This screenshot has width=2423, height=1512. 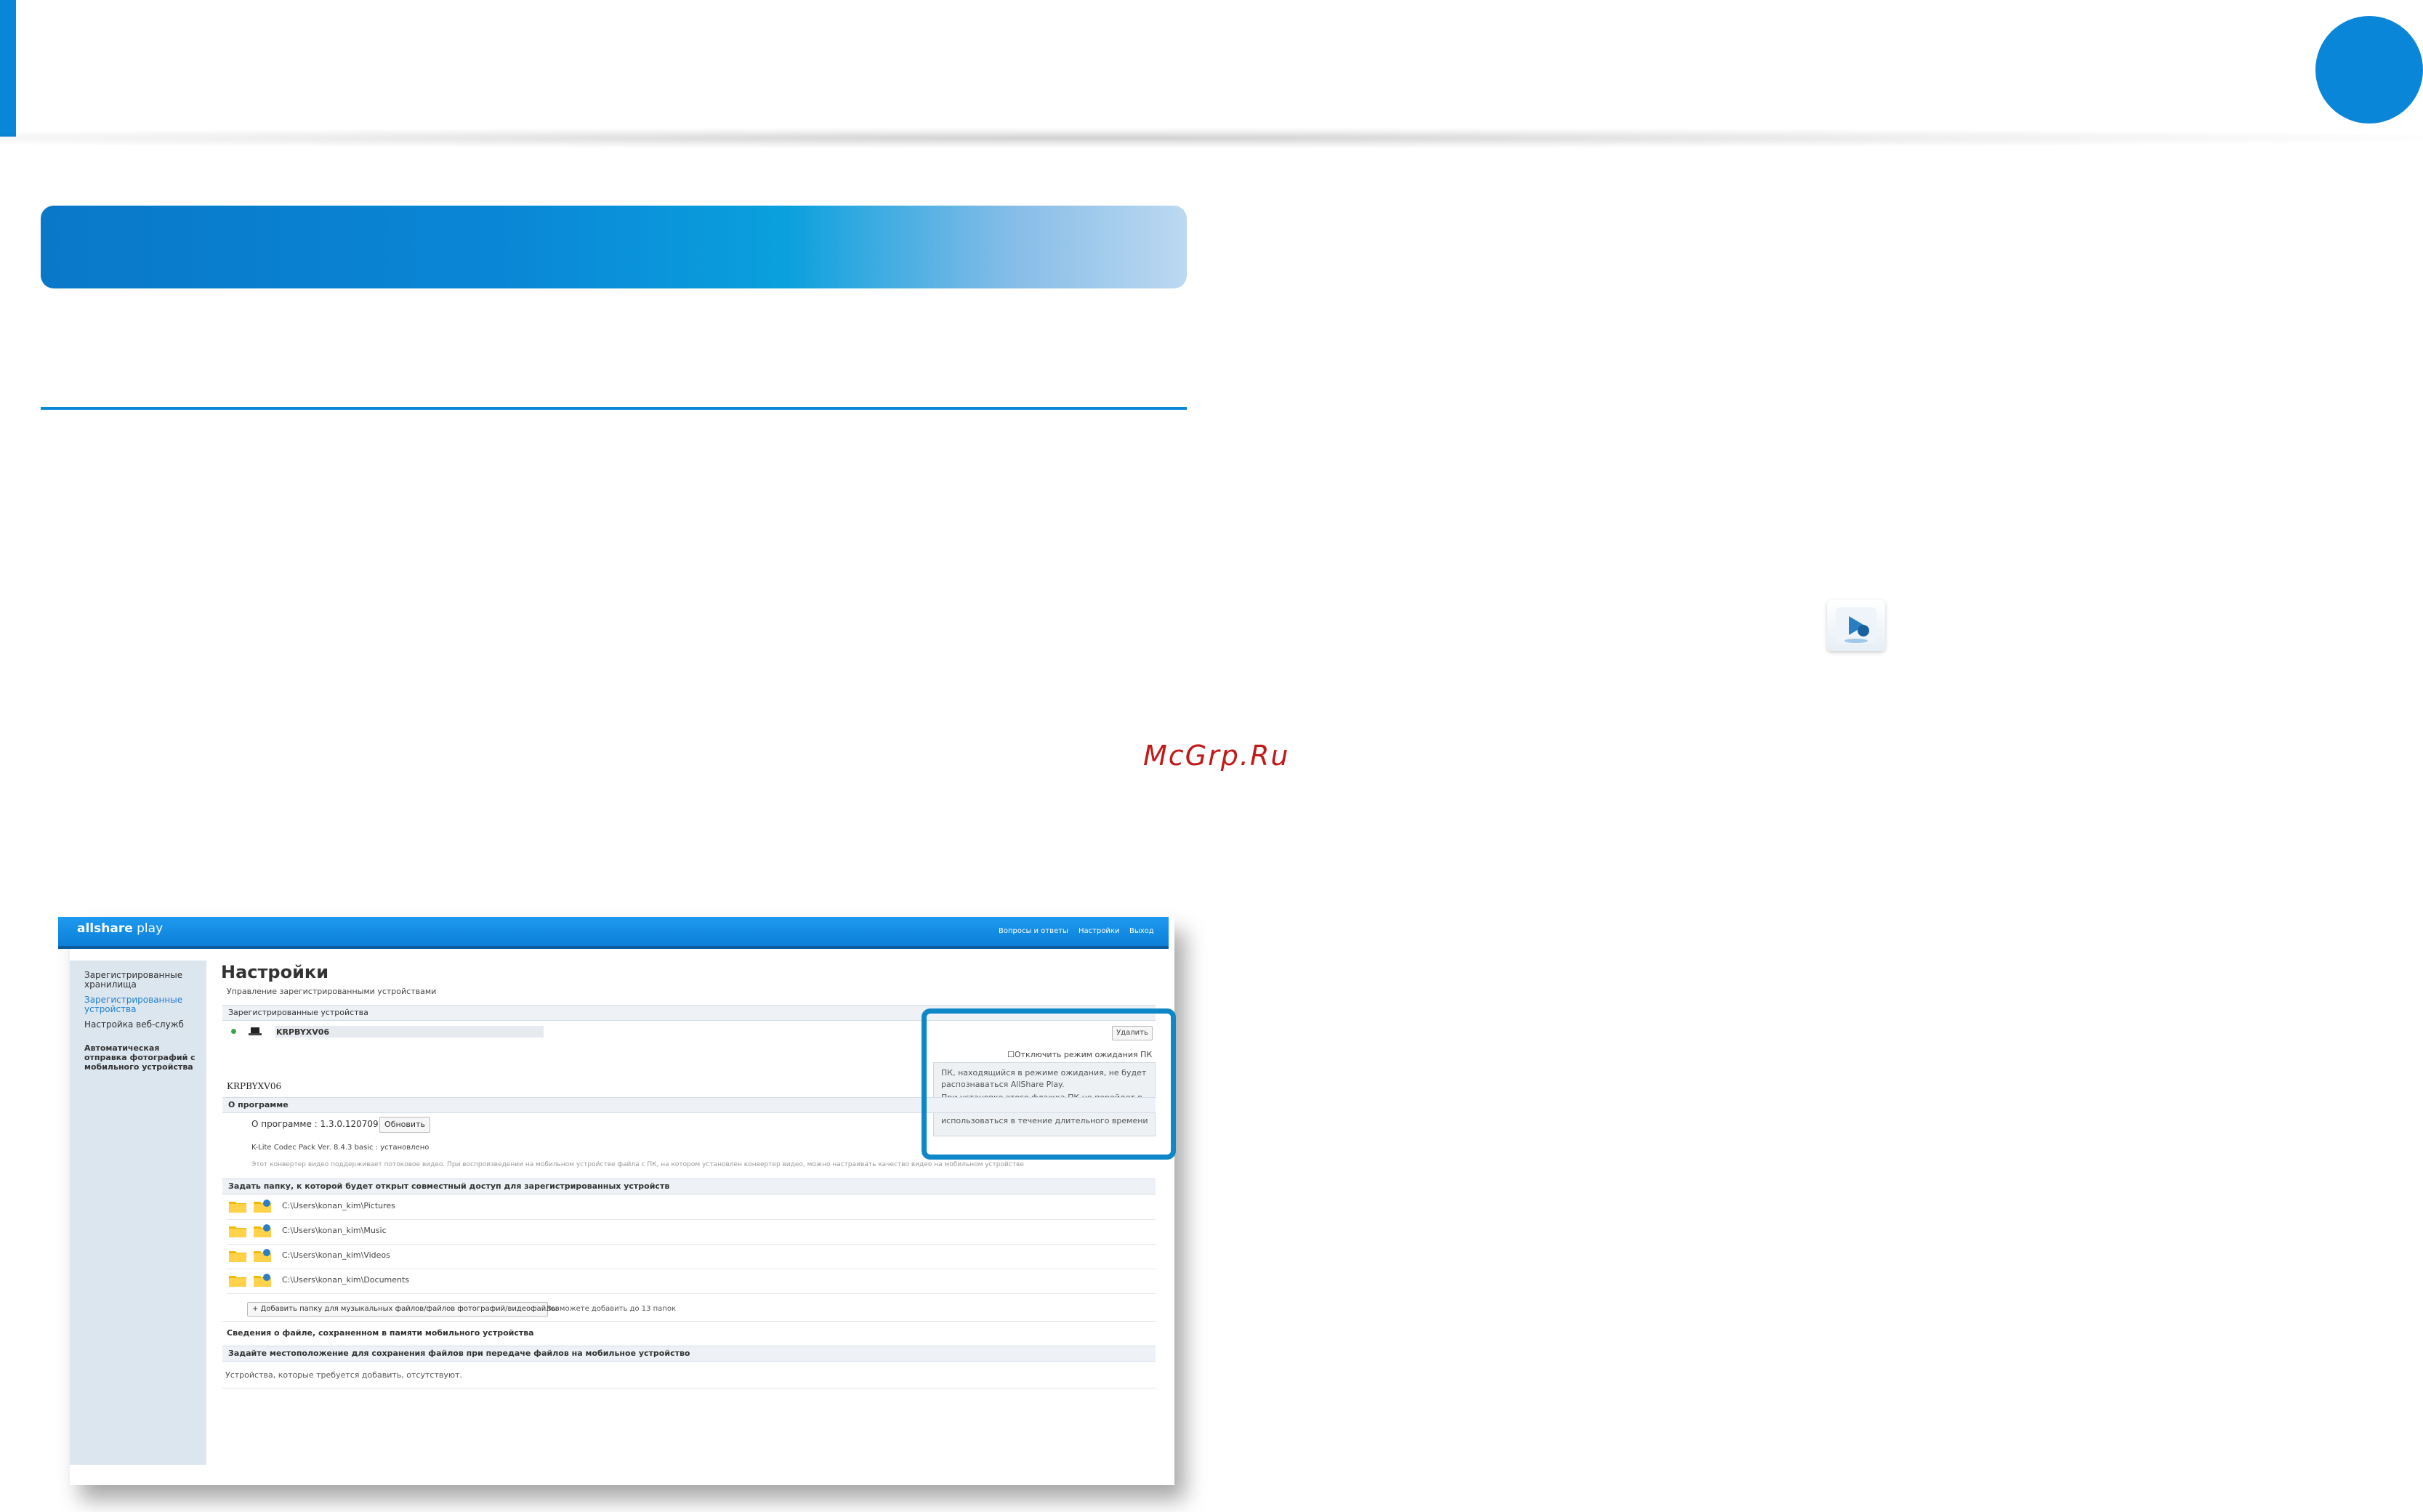 I want to click on device-heading: KRPBYXV06, so click(x=254, y=1086).